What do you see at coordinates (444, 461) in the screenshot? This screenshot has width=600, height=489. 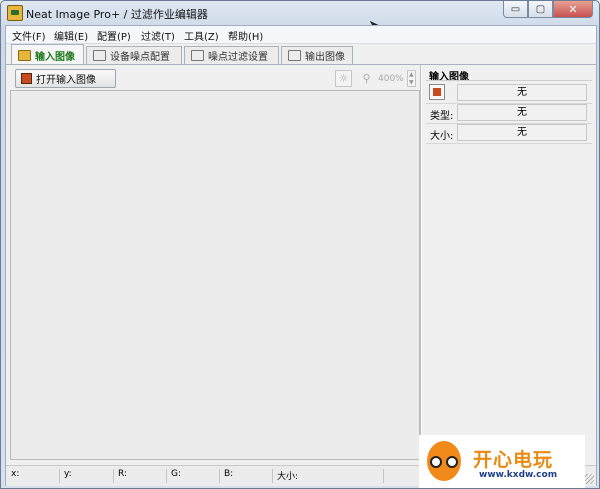 I see `mascot-icon` at bounding box center [444, 461].